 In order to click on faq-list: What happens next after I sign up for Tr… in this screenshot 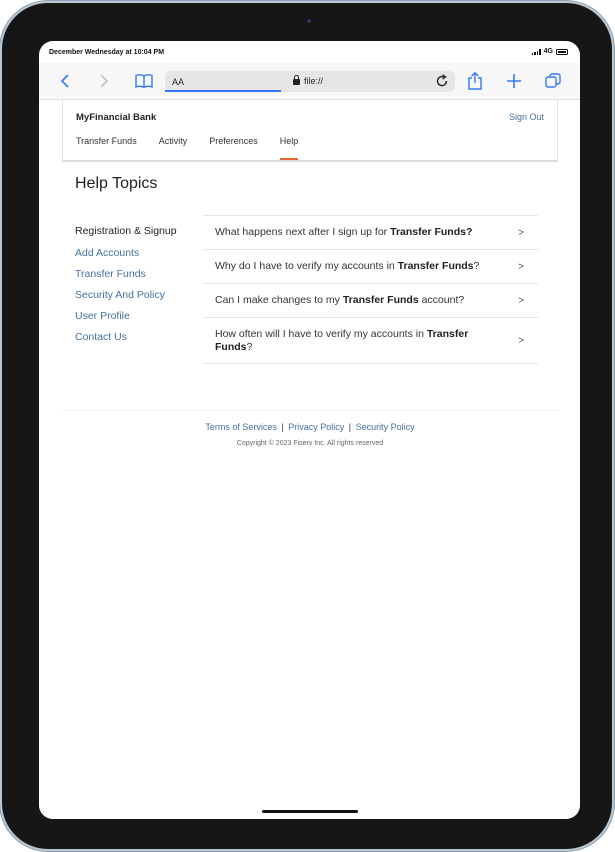, I will do `click(370, 289)`.